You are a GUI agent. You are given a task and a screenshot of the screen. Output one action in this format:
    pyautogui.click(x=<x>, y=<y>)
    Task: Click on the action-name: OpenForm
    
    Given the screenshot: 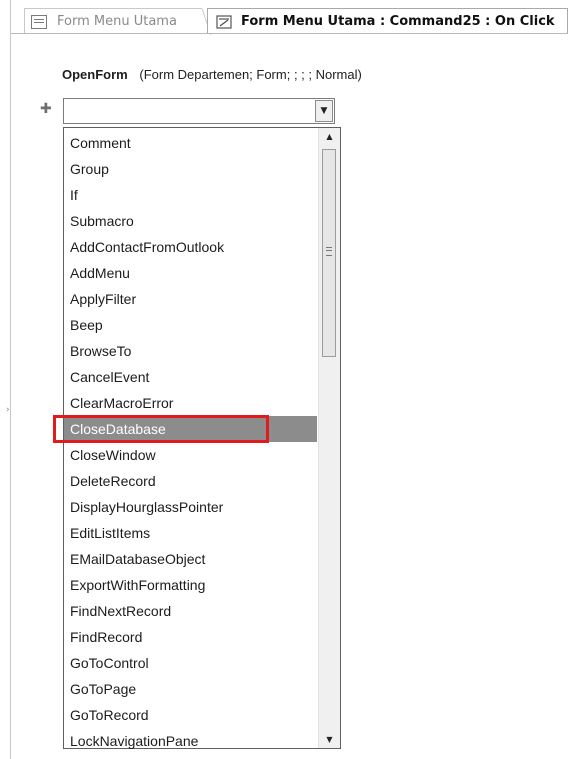 What is the action you would take?
    pyautogui.click(x=95, y=74)
    